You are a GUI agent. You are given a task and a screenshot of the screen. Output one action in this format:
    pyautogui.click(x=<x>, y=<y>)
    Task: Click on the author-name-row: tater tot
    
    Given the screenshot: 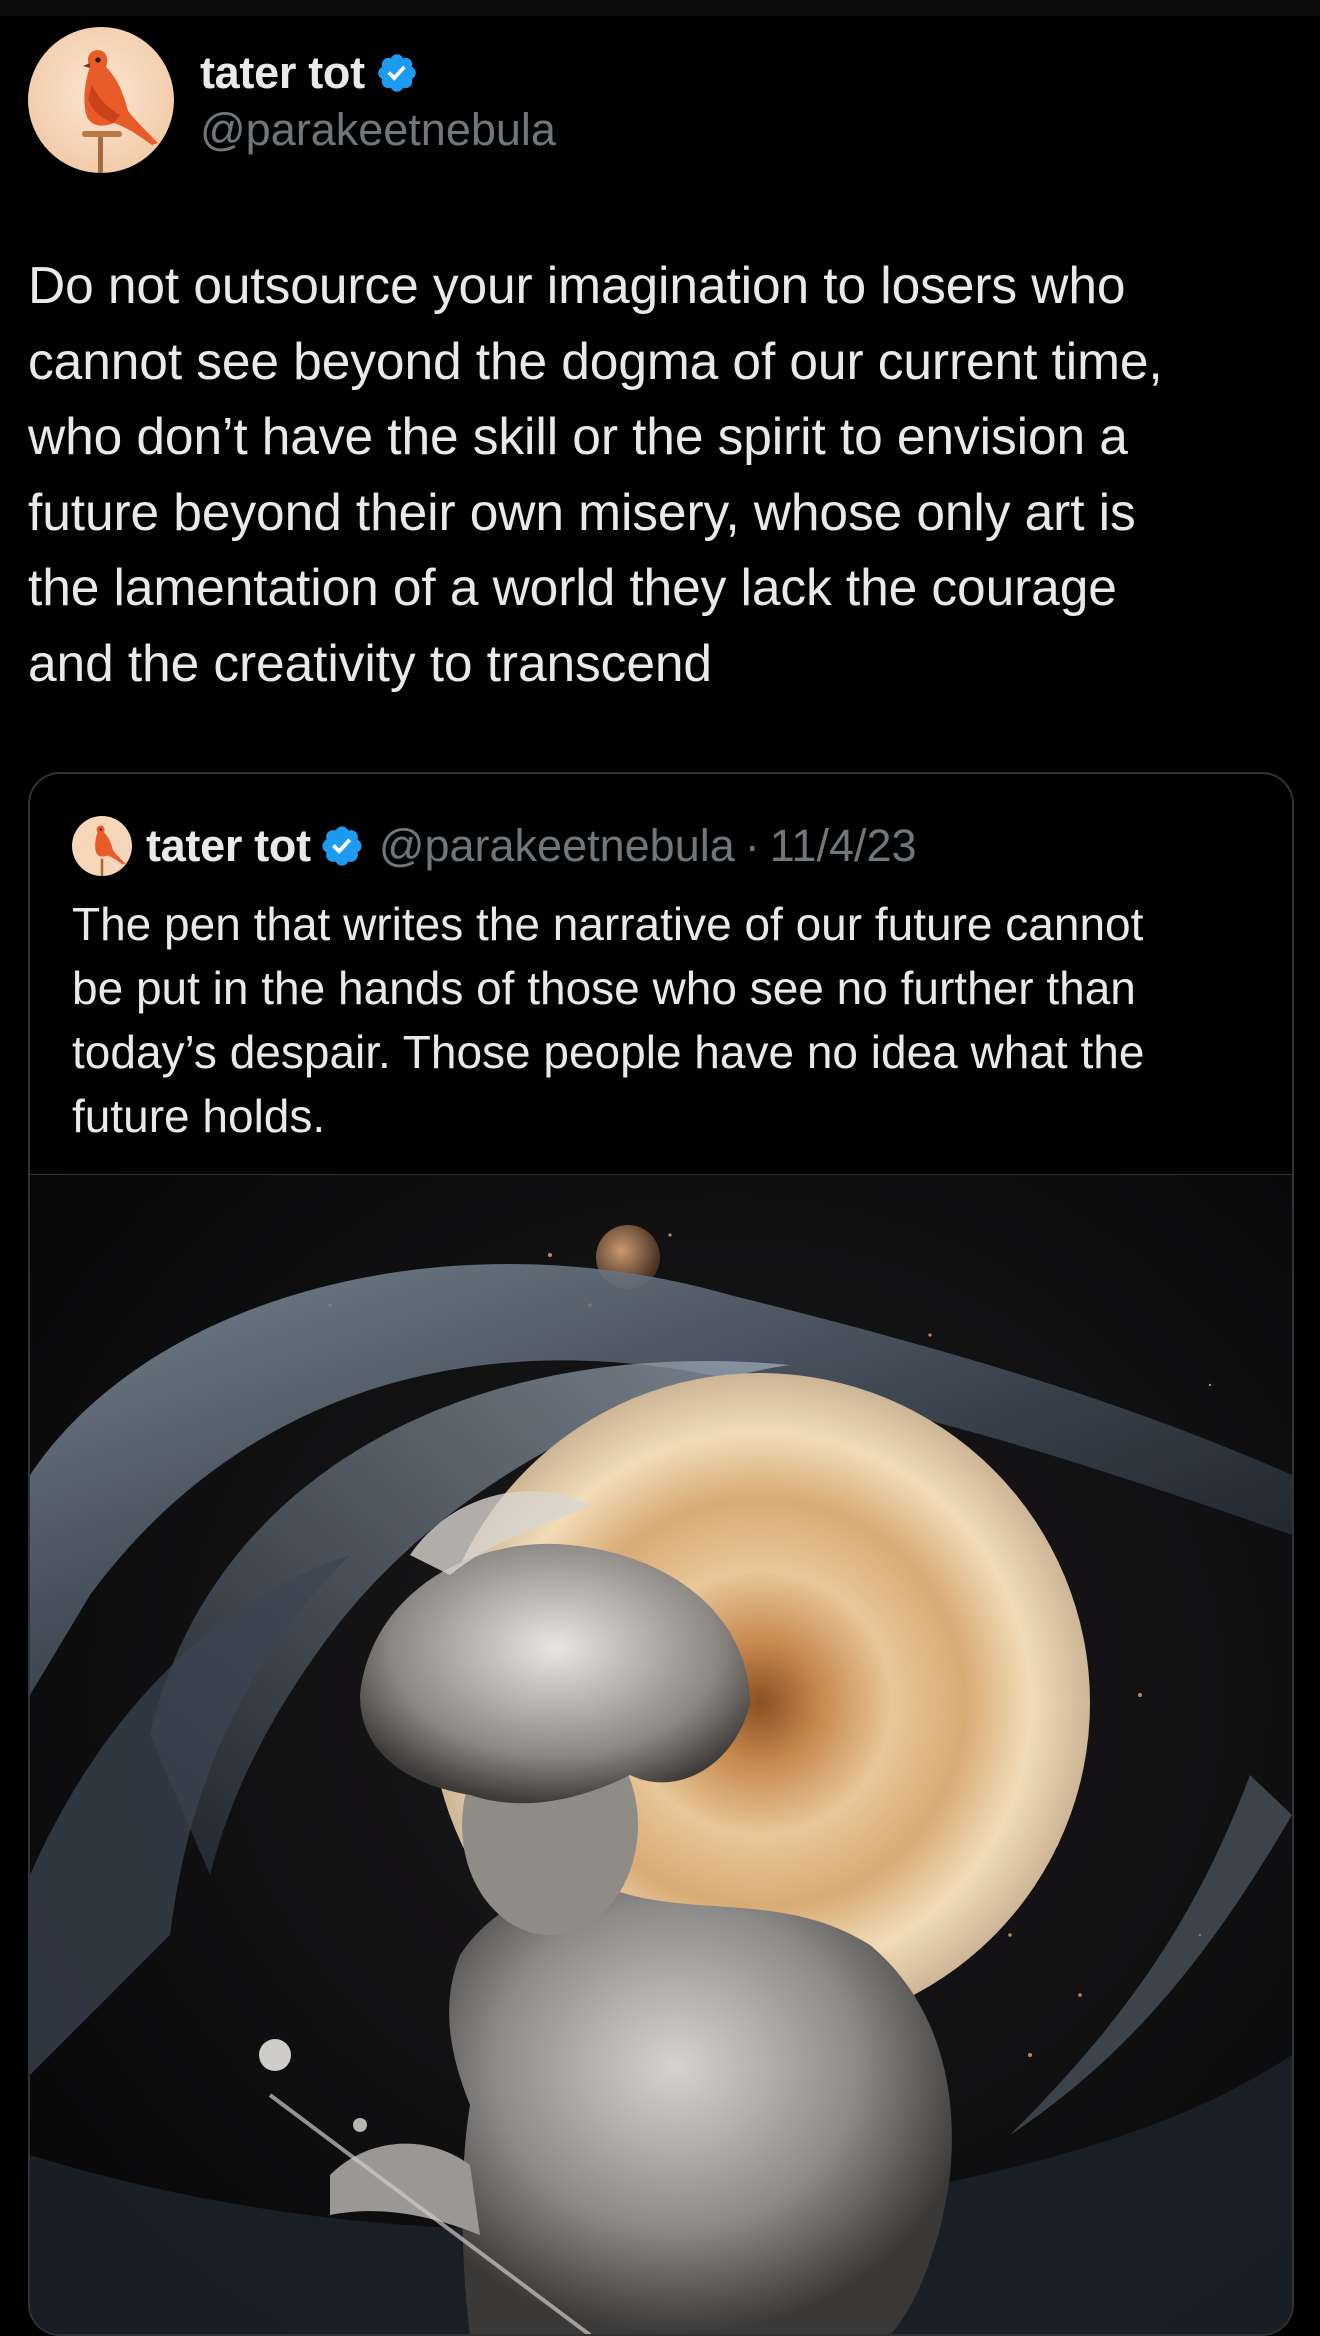 What is the action you would take?
    pyautogui.click(x=378, y=73)
    